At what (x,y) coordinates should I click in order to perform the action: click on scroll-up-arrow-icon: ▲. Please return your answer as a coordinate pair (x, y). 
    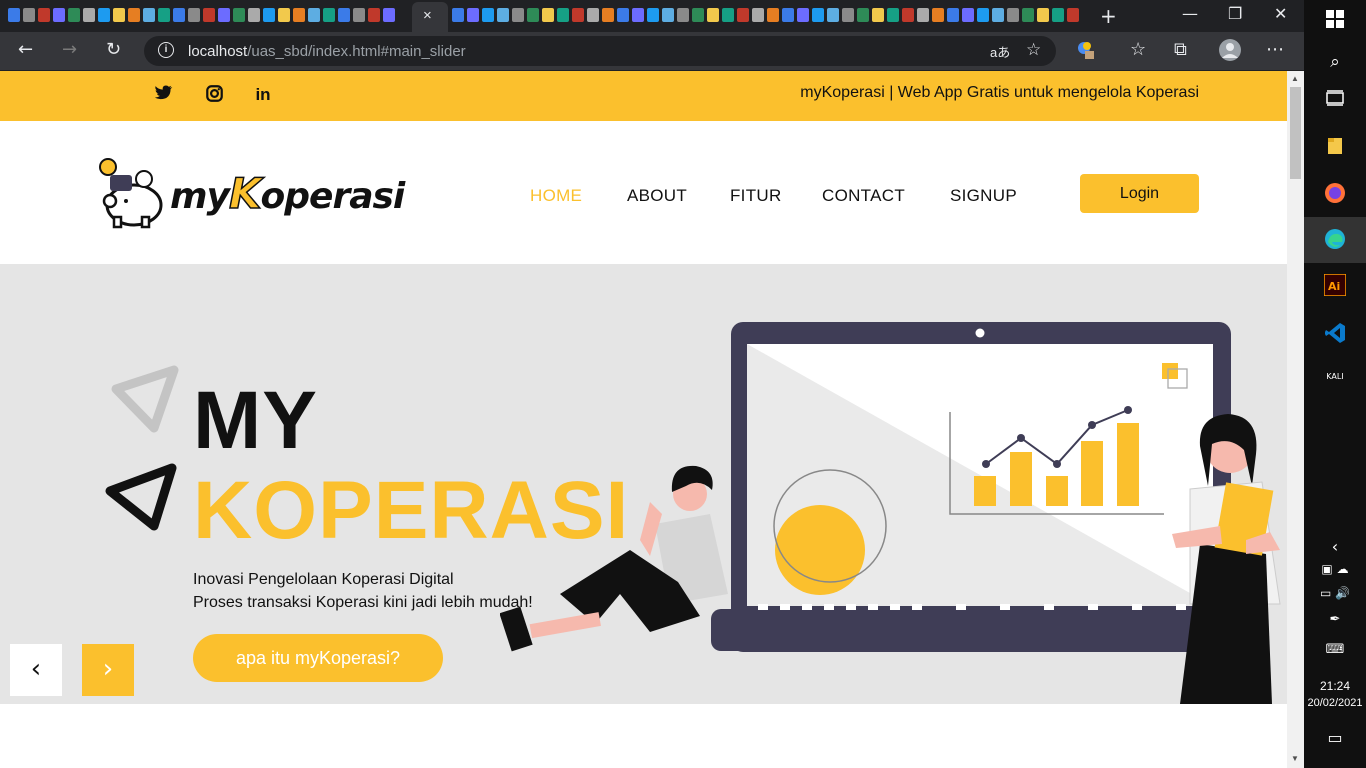
    Looking at the image, I should click on (1295, 78).